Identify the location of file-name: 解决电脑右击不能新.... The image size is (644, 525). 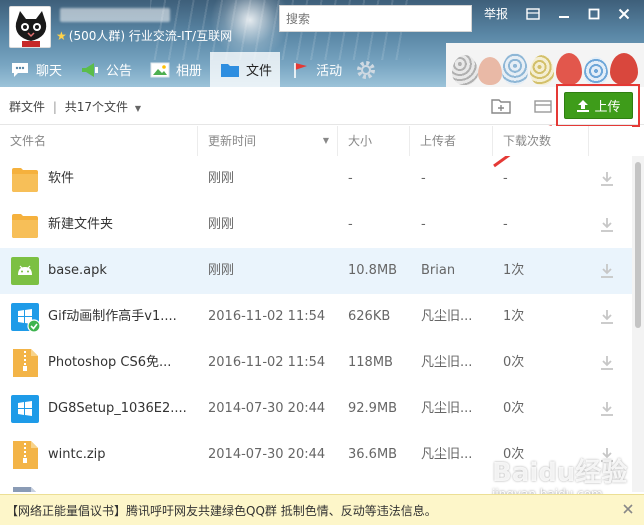
(121, 485).